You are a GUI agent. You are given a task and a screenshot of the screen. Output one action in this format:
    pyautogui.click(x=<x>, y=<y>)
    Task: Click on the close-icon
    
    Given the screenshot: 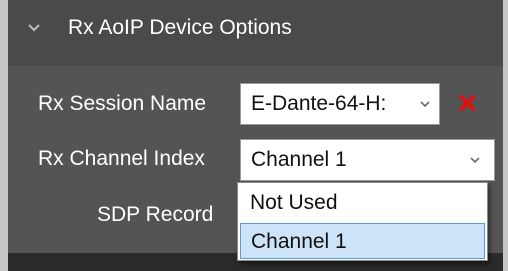 What is the action you would take?
    pyautogui.click(x=467, y=103)
    